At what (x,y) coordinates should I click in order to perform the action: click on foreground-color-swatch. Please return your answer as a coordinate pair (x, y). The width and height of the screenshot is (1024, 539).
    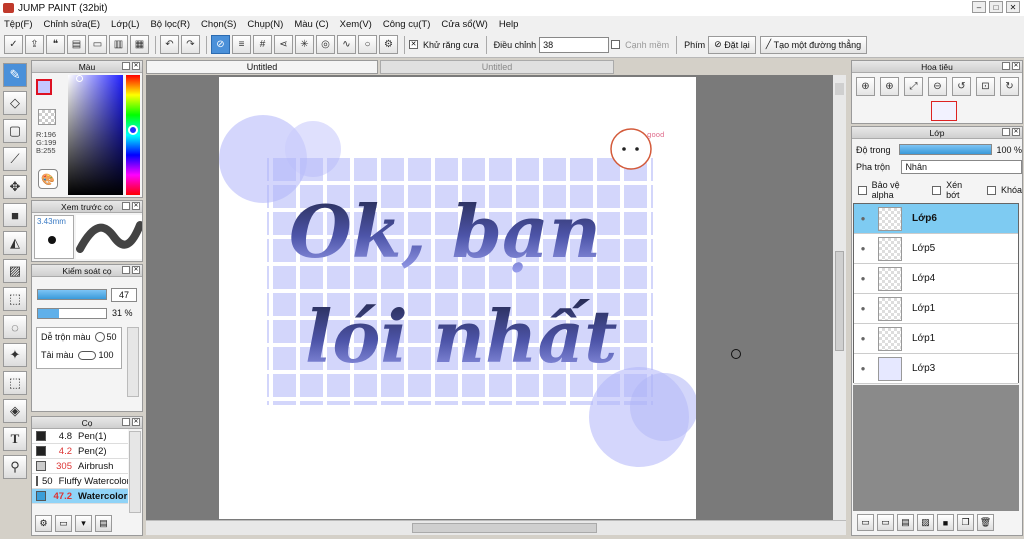
    Looking at the image, I should click on (44, 87).